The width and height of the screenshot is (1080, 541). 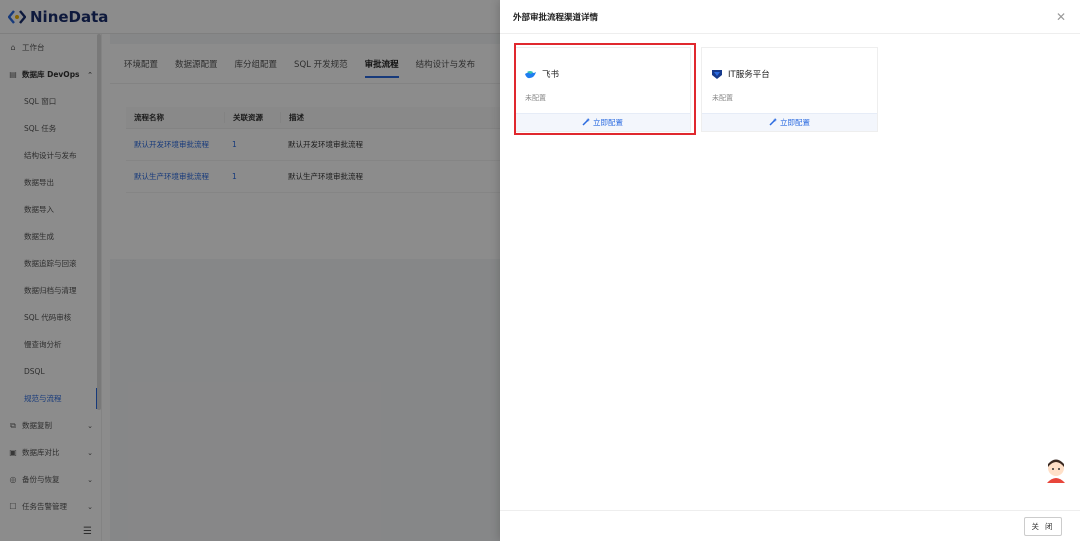 What do you see at coordinates (790, 525) in the screenshot?
I see `drawer-footer: 关 闭` at bounding box center [790, 525].